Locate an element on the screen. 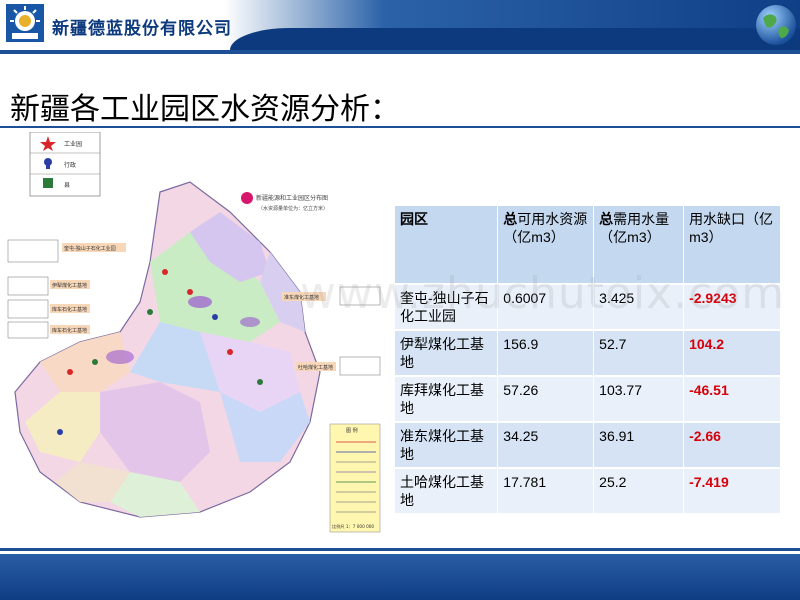  cell-available: 57.26 is located at coordinates (546, 399).